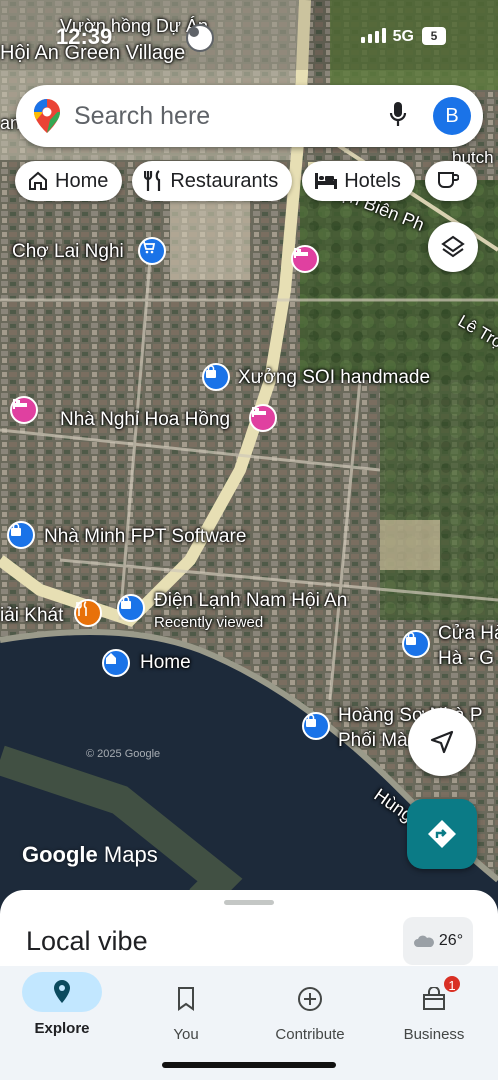  What do you see at coordinates (152, 251) in the screenshot?
I see `shopping-cart-icon` at bounding box center [152, 251].